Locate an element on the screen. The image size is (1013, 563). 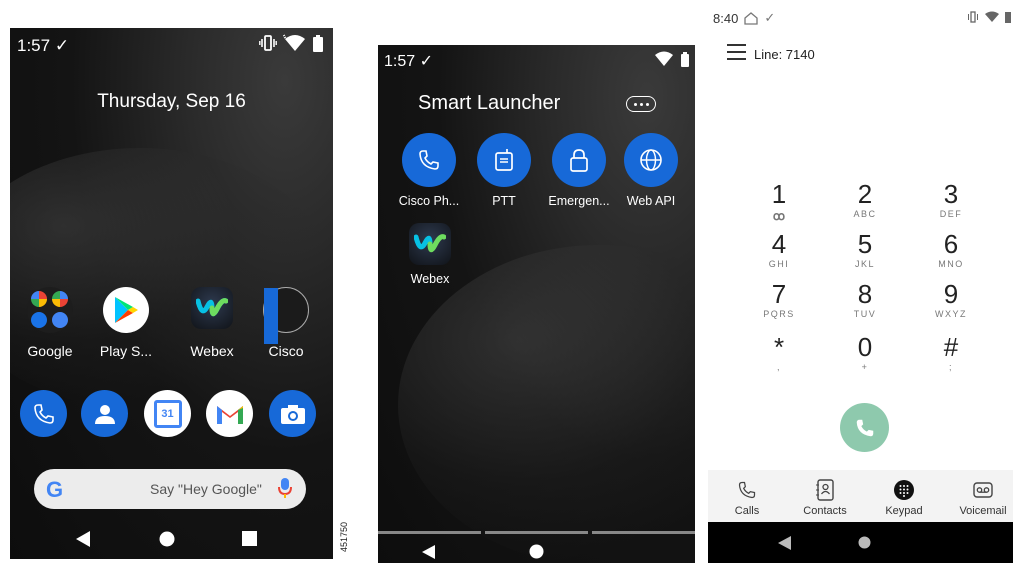
app-label: PTT is located at coordinates (504, 201).